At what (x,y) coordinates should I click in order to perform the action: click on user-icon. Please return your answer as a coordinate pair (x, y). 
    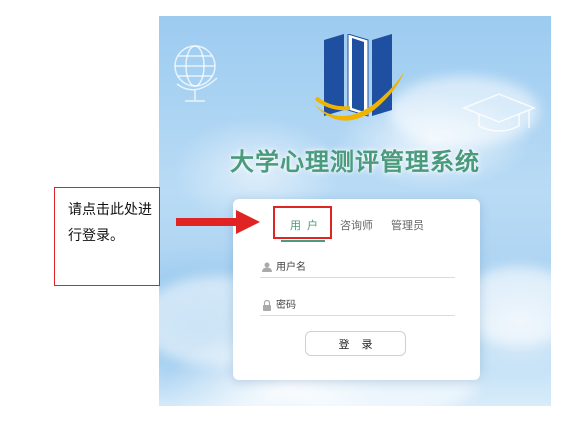
    Looking at the image, I should click on (267, 267).